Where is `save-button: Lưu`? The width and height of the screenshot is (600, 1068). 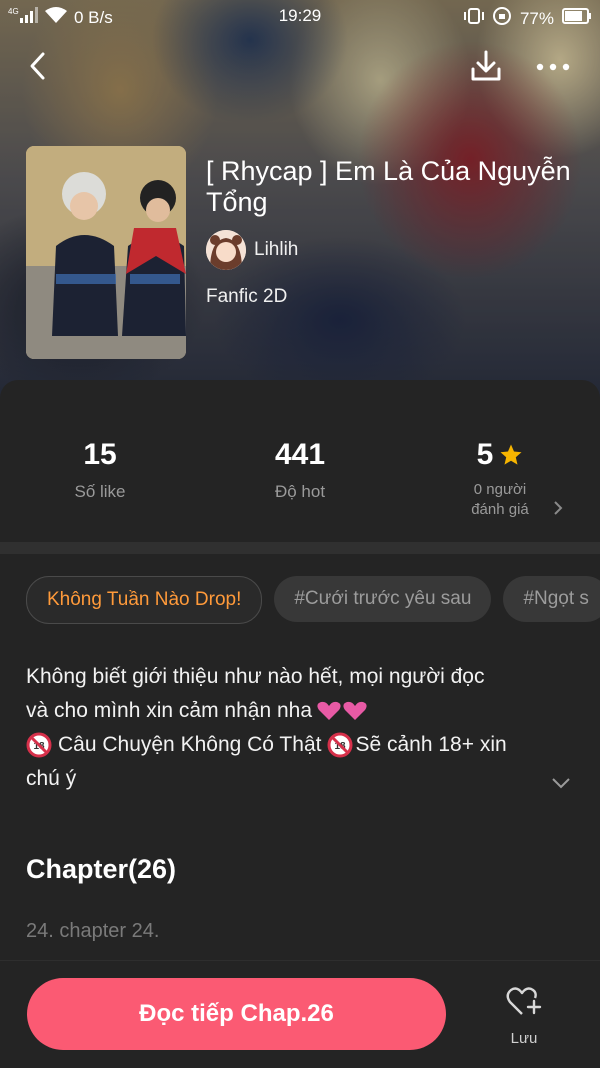
save-button: Lưu is located at coordinates (524, 1016).